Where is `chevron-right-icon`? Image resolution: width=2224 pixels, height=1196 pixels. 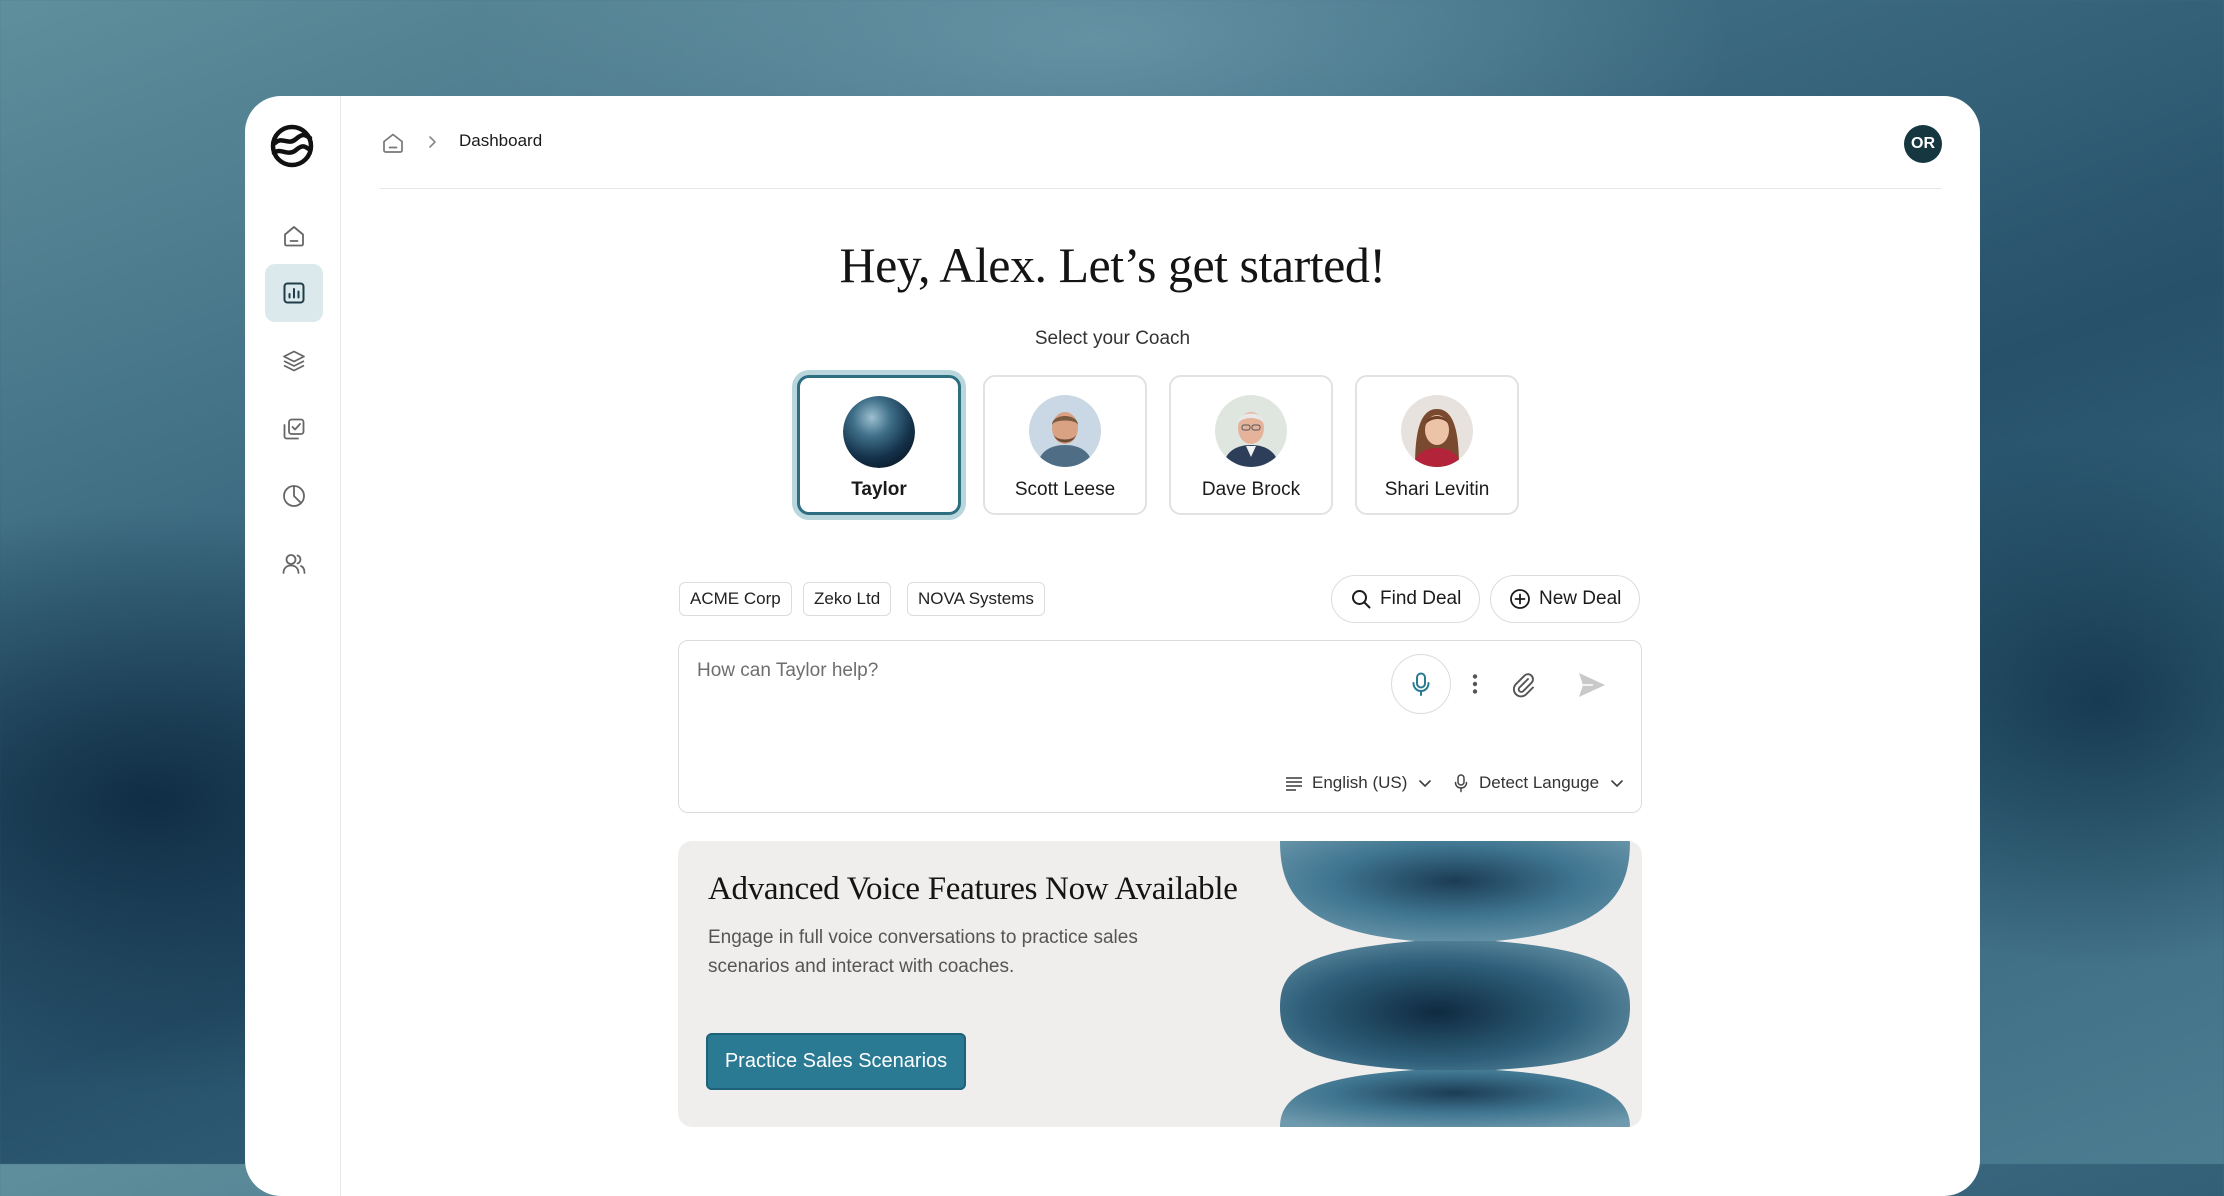 chevron-right-icon is located at coordinates (432, 142).